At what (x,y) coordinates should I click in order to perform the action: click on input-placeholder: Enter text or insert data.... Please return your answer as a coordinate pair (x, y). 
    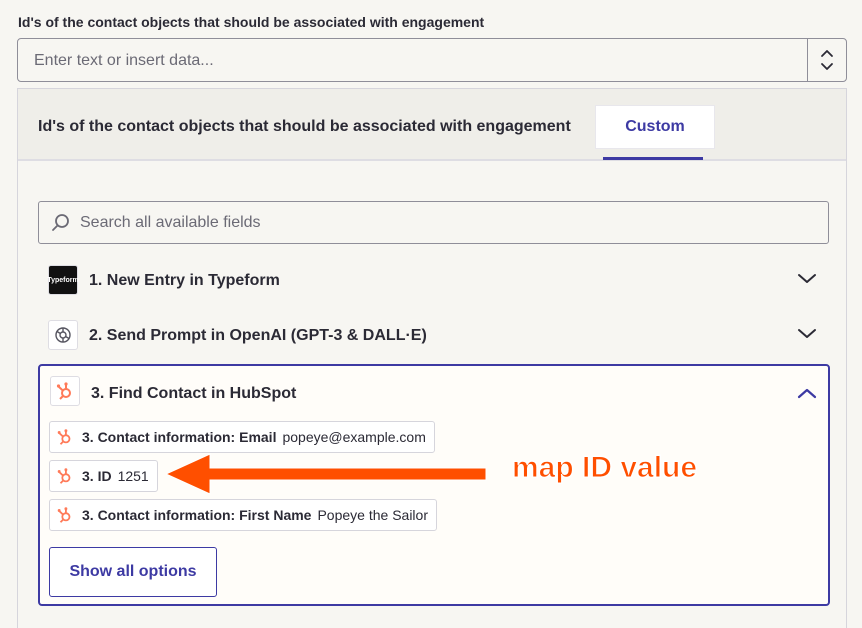
    Looking at the image, I should click on (124, 60).